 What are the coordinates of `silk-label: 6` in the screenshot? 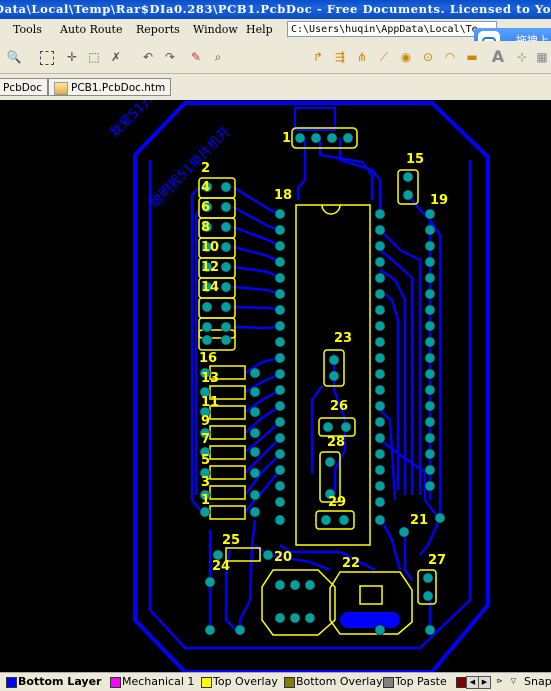 It's located at (205, 207).